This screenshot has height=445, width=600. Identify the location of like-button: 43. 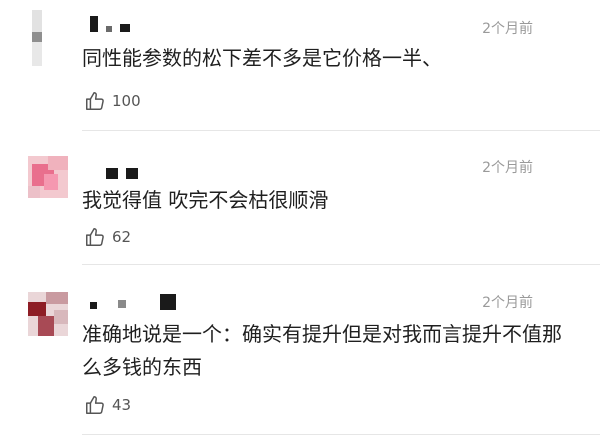
(107, 405).